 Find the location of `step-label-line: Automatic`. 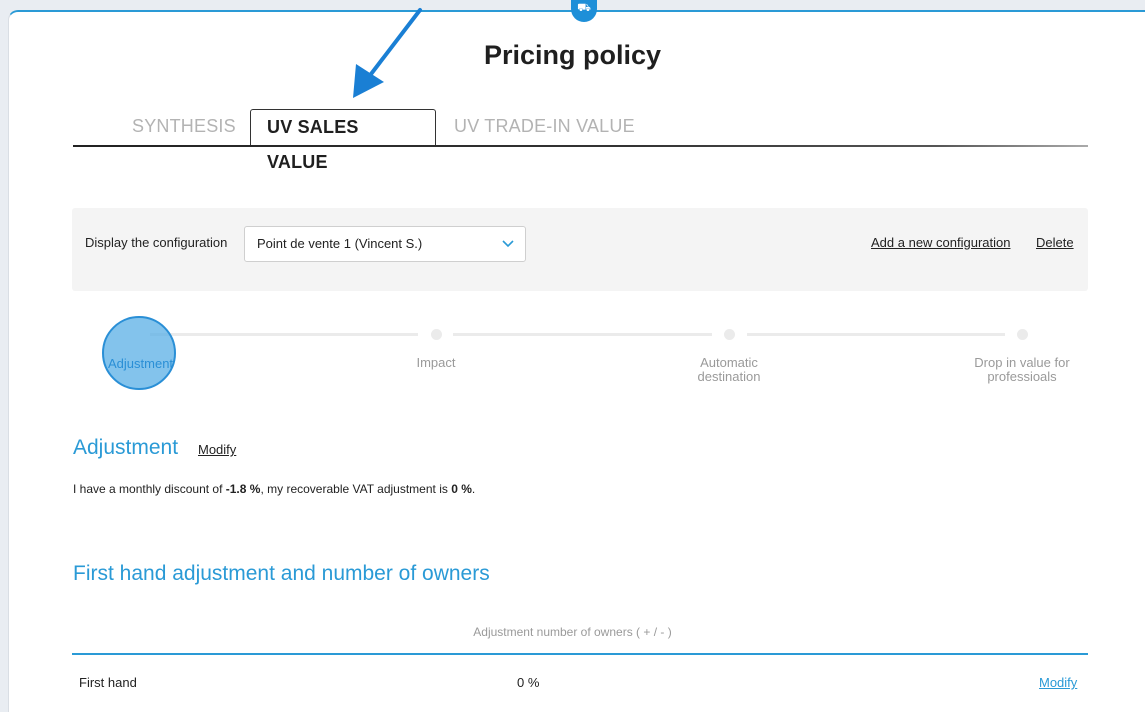

step-label-line: Automatic is located at coordinates (729, 362).